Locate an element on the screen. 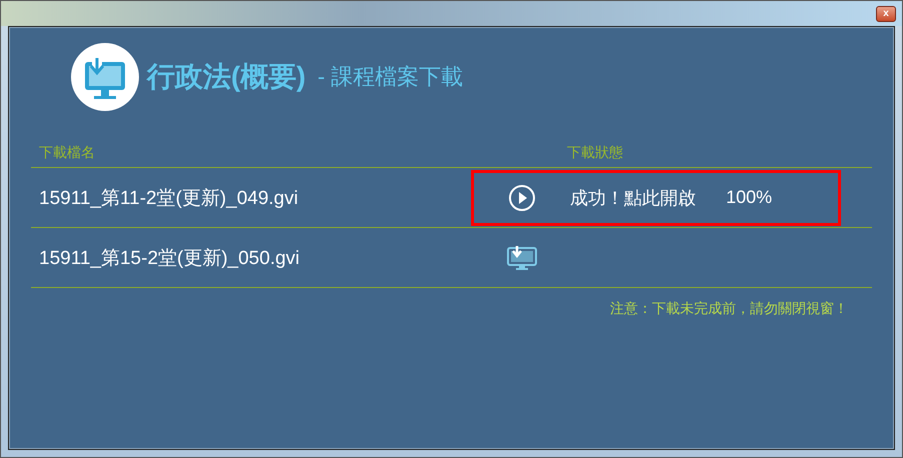  play-icon is located at coordinates (522, 198).